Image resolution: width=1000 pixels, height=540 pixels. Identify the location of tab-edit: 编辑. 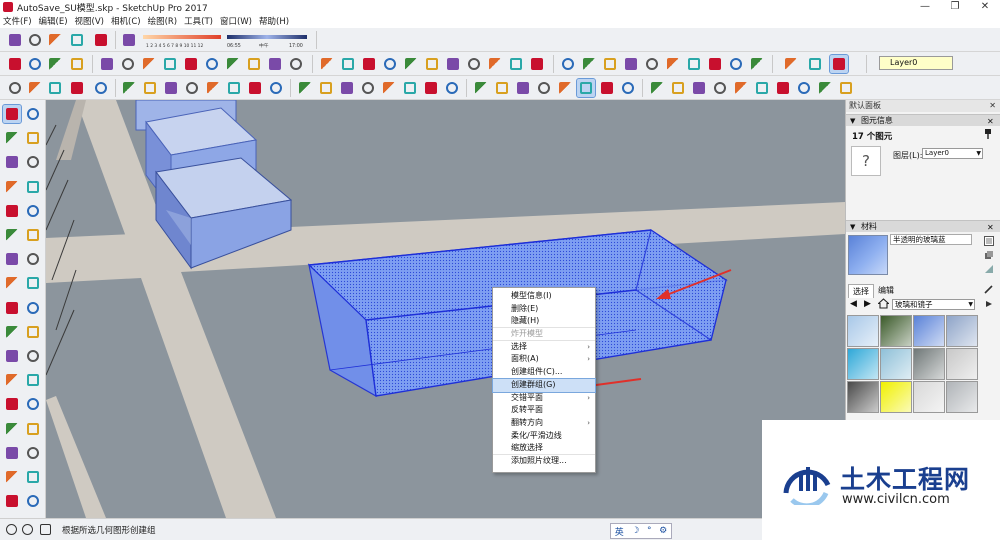
(886, 291).